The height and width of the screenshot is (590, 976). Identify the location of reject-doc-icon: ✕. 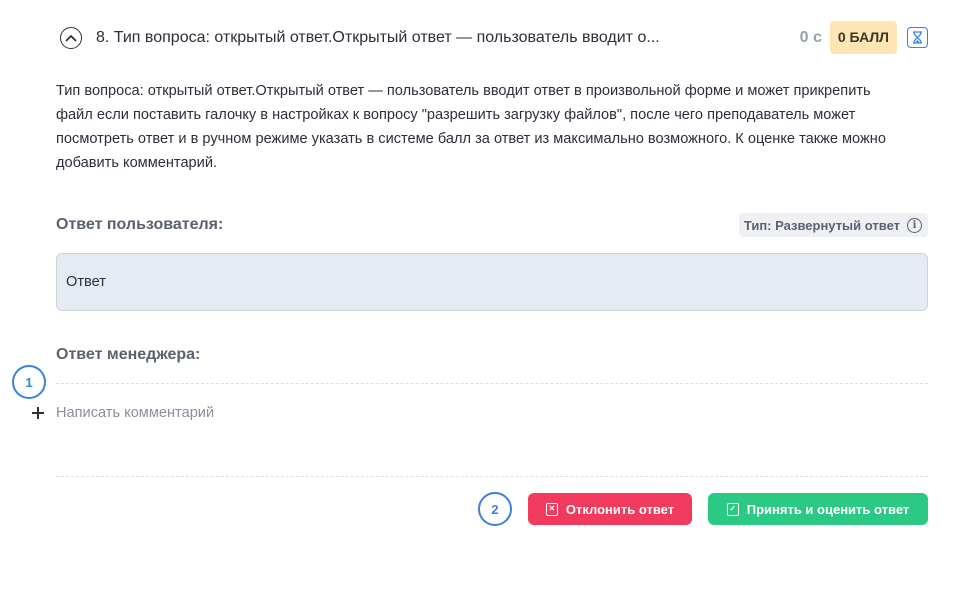
(551, 509).